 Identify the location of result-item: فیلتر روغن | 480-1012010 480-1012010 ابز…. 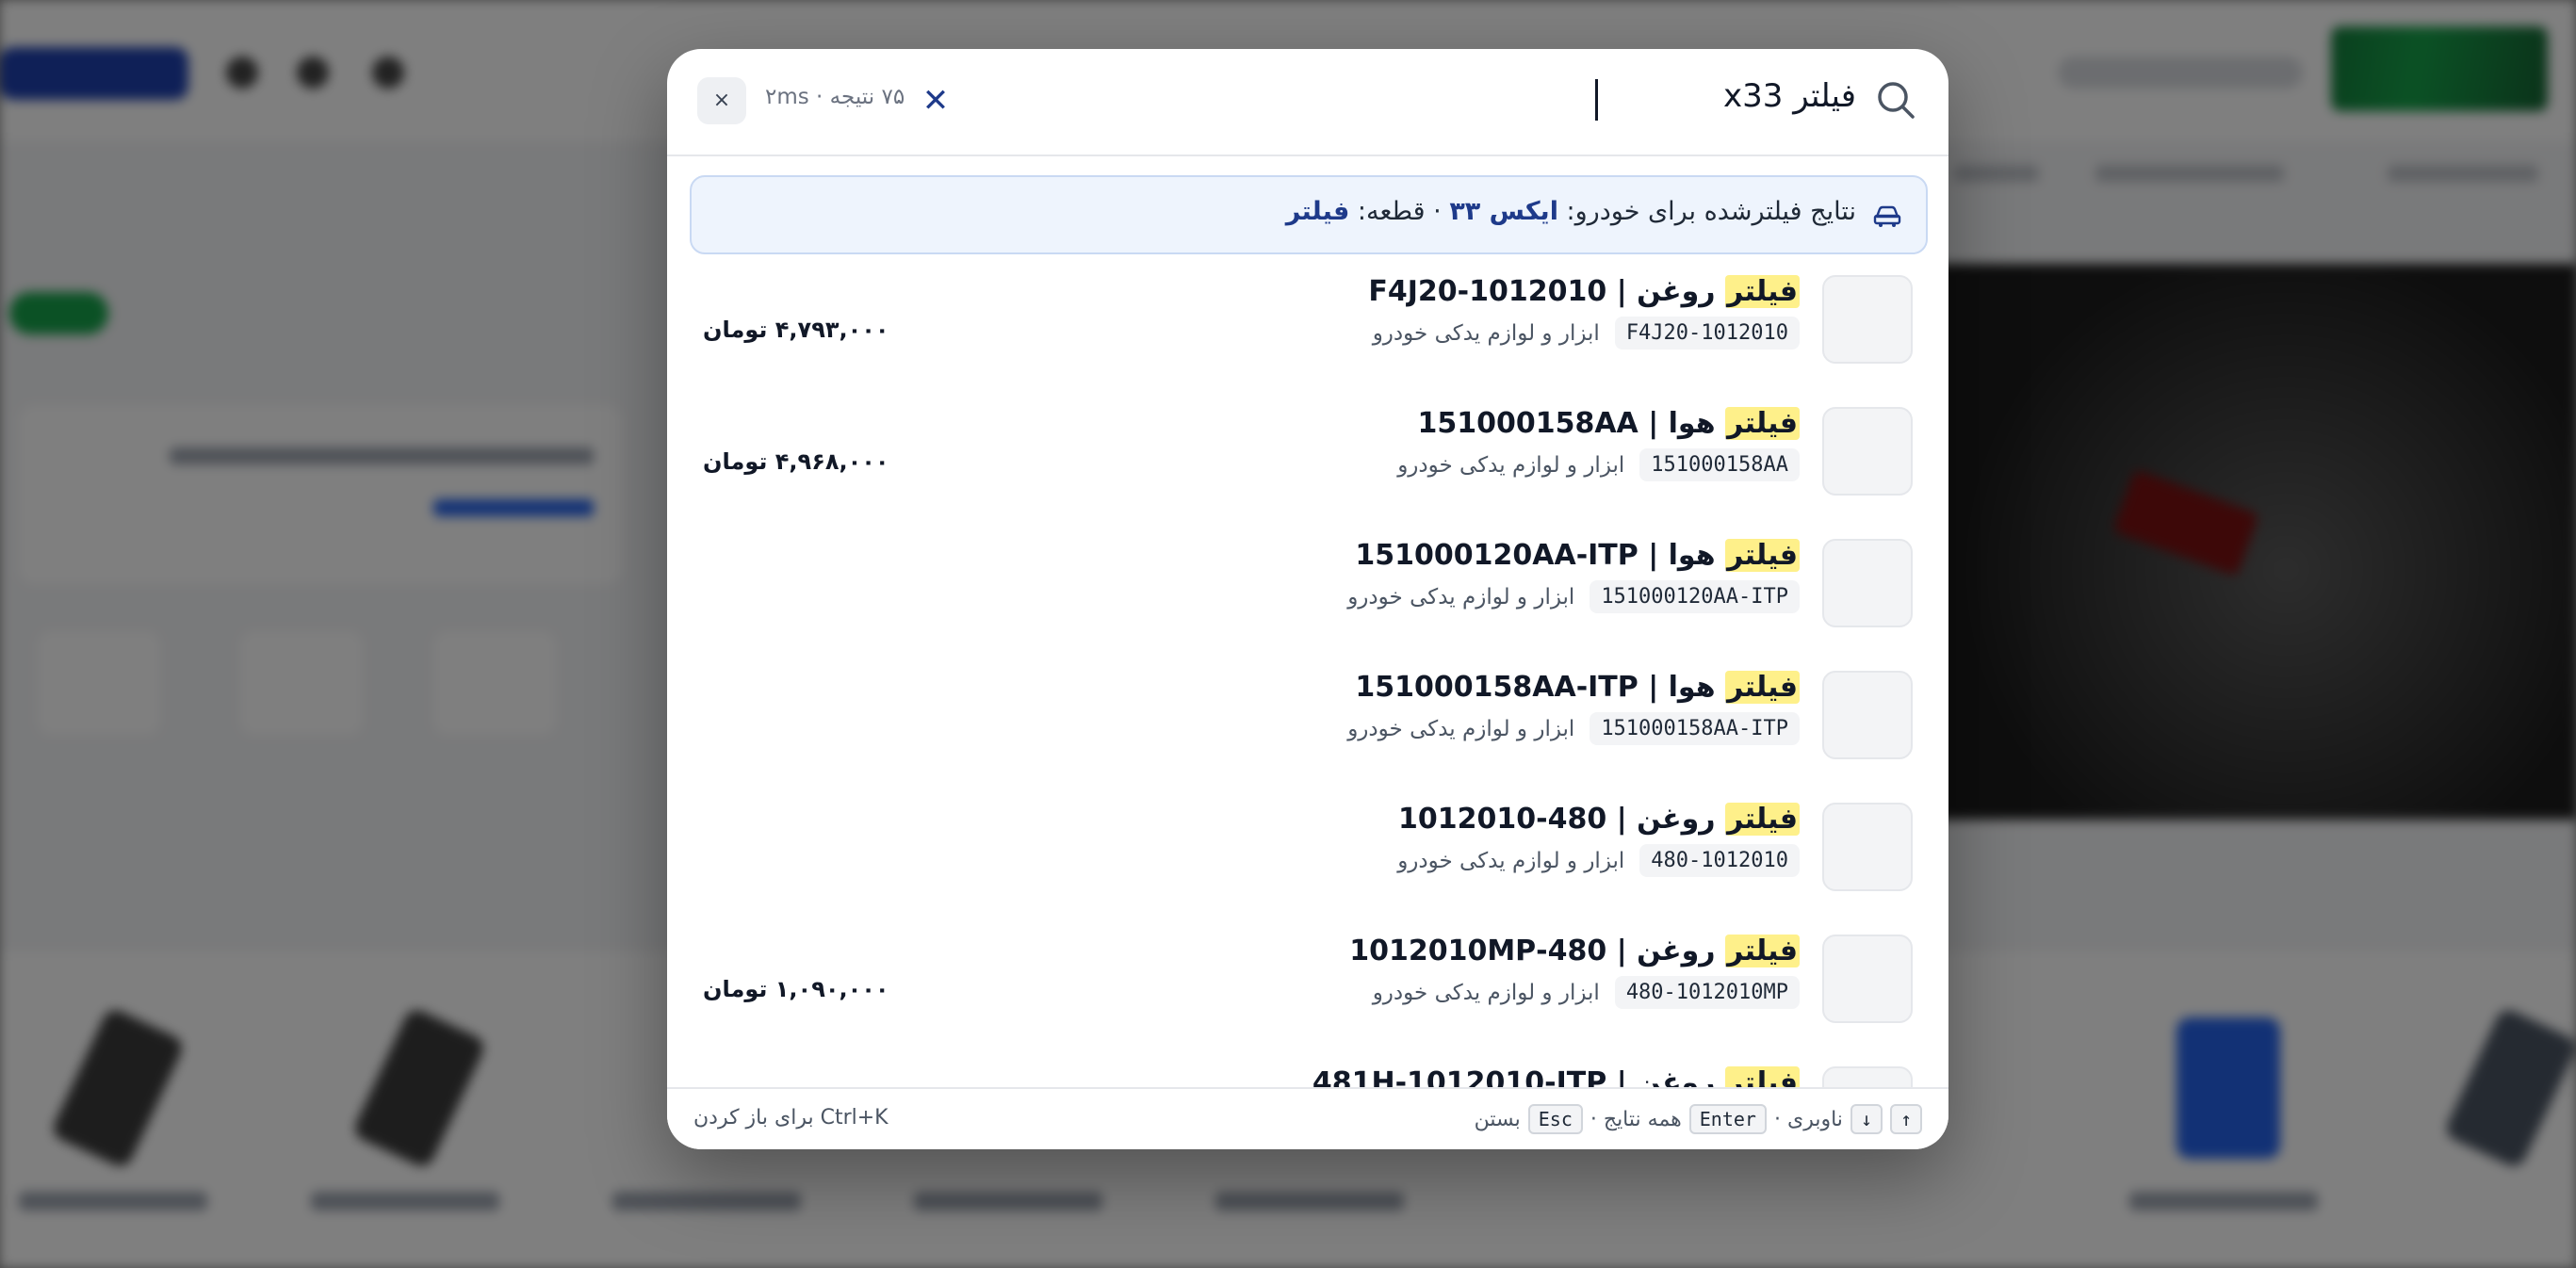
(1307, 861).